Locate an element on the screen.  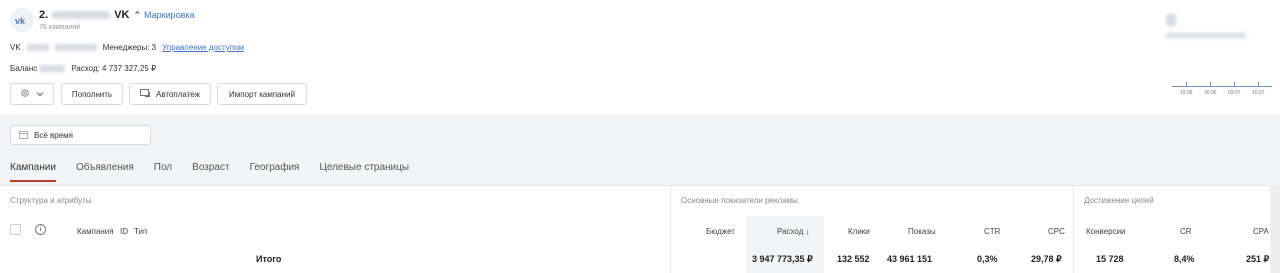
svg-text: vk is located at coordinates (20, 20).